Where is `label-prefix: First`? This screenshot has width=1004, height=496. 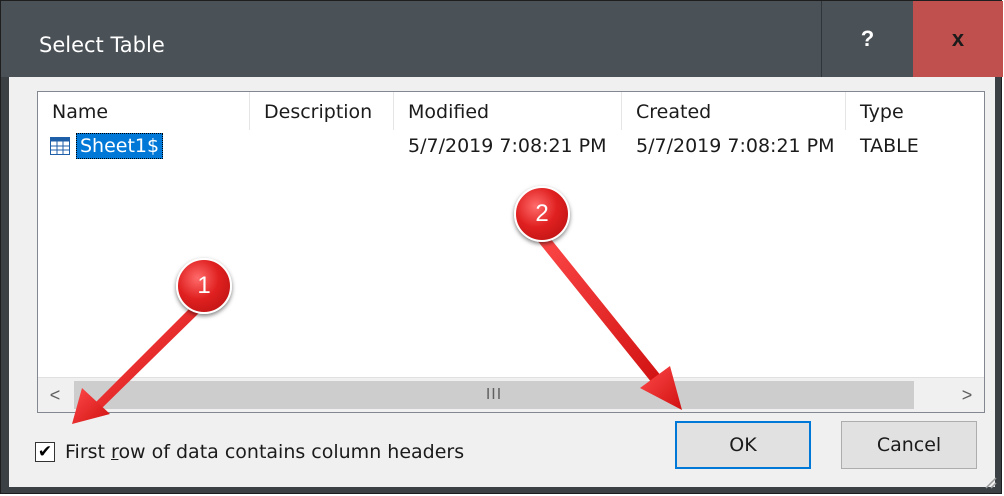 label-prefix: First is located at coordinates (88, 452).